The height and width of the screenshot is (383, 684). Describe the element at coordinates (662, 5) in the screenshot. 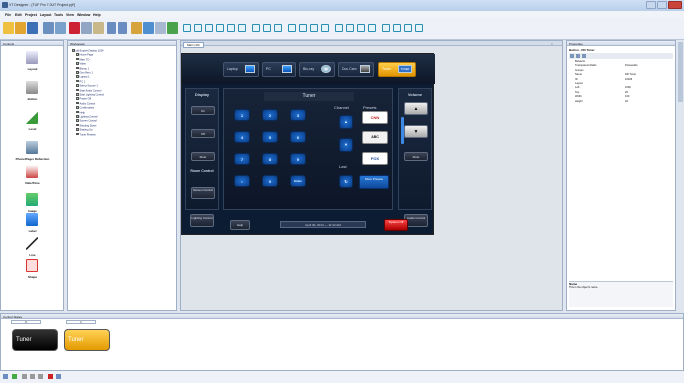

I see `maximize-button` at that location.